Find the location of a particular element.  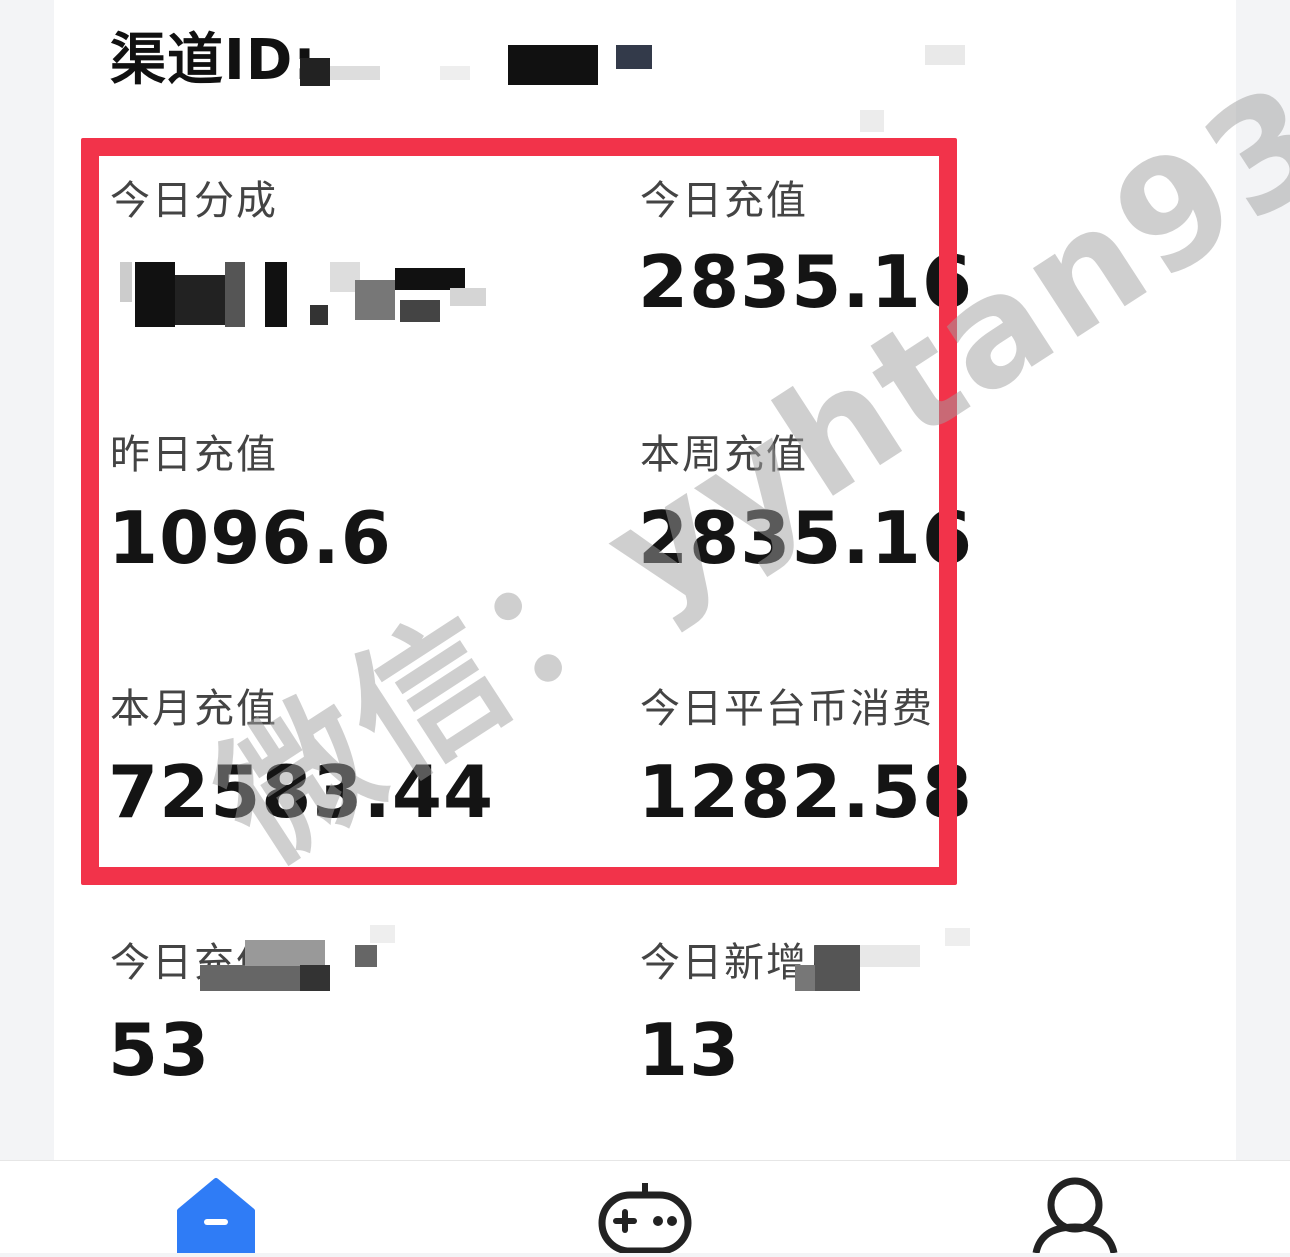

today-new-users-value: 13 is located at coordinates (689, 1050).